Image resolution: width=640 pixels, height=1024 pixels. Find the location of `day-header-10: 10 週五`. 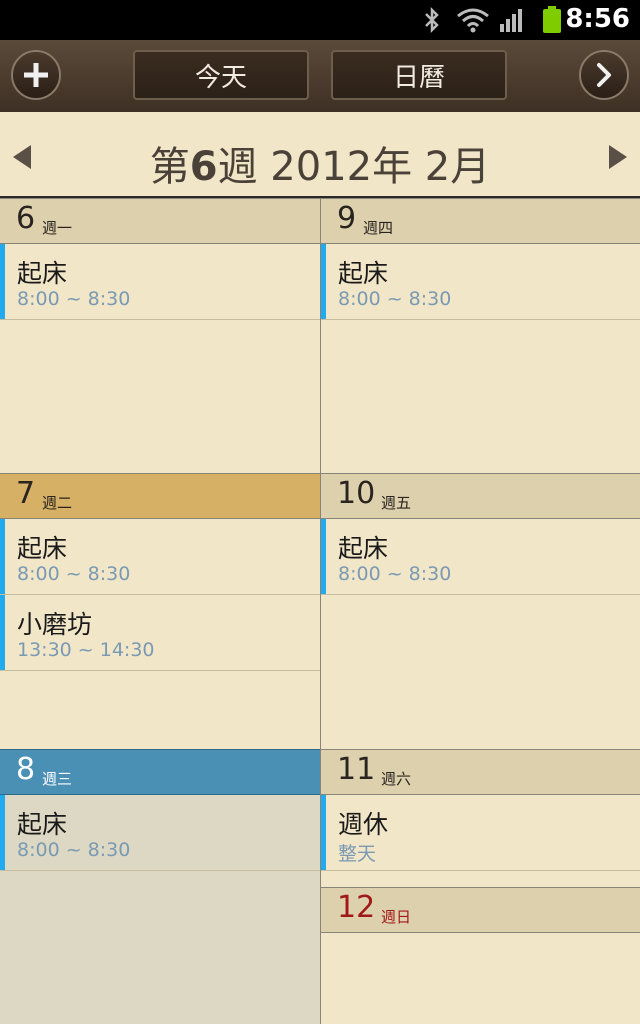

day-header-10: 10 週五 is located at coordinates (480, 496).